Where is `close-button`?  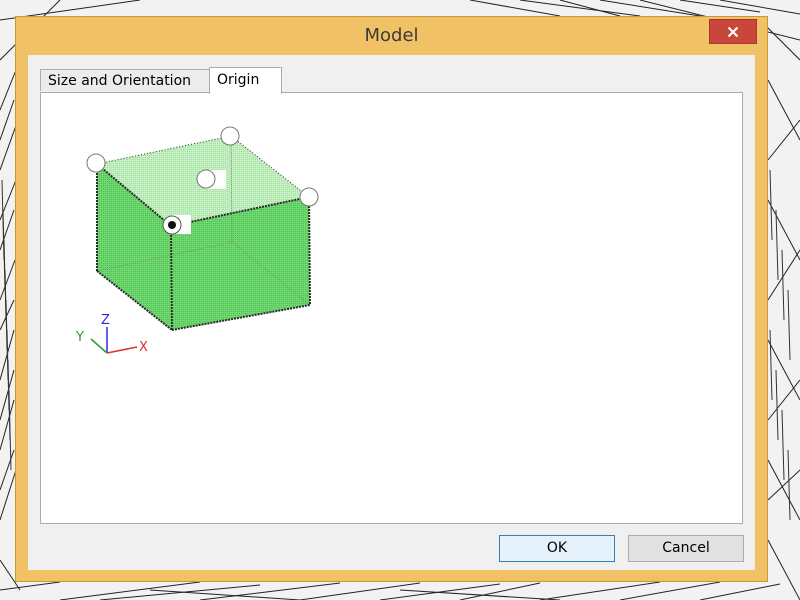 close-button is located at coordinates (733, 31).